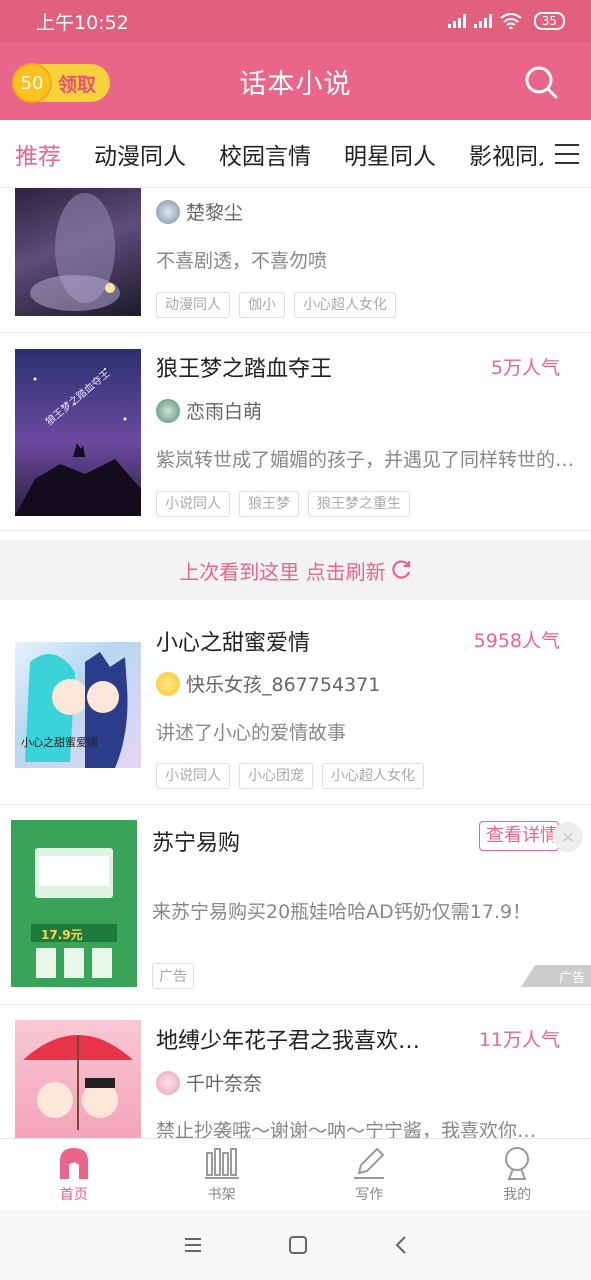 Image resolution: width=591 pixels, height=1280 pixels. I want to click on story-title: 地缚少年花子君之我喜欢你宁宁酱, so click(298, 1041).